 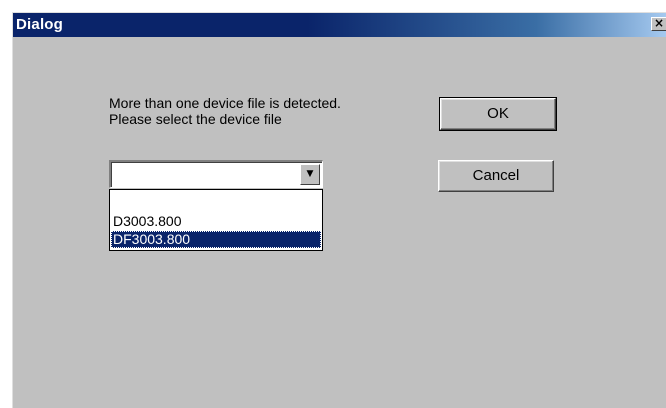 I want to click on prompt-line-1: More than one device file is detected., so click(x=225, y=103).